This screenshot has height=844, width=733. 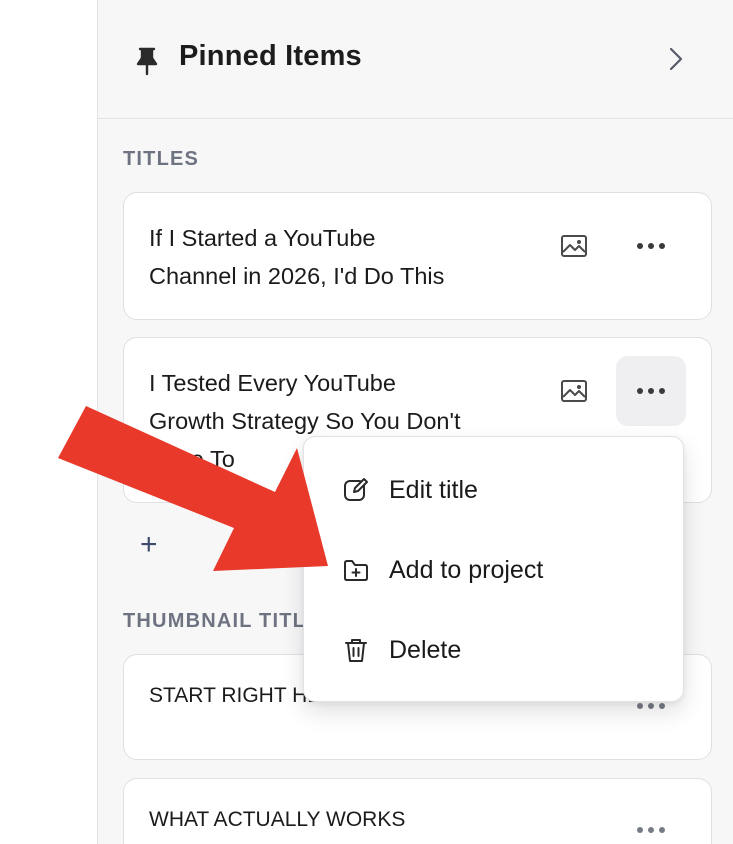 What do you see at coordinates (161, 159) in the screenshot?
I see `section-label-titles: TITLES` at bounding box center [161, 159].